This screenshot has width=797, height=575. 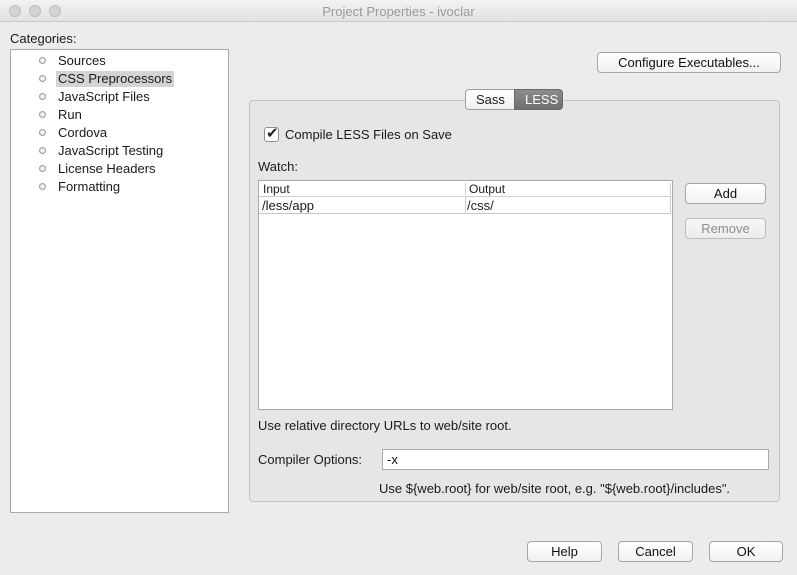 I want to click on category-label: Run, so click(x=70, y=114).